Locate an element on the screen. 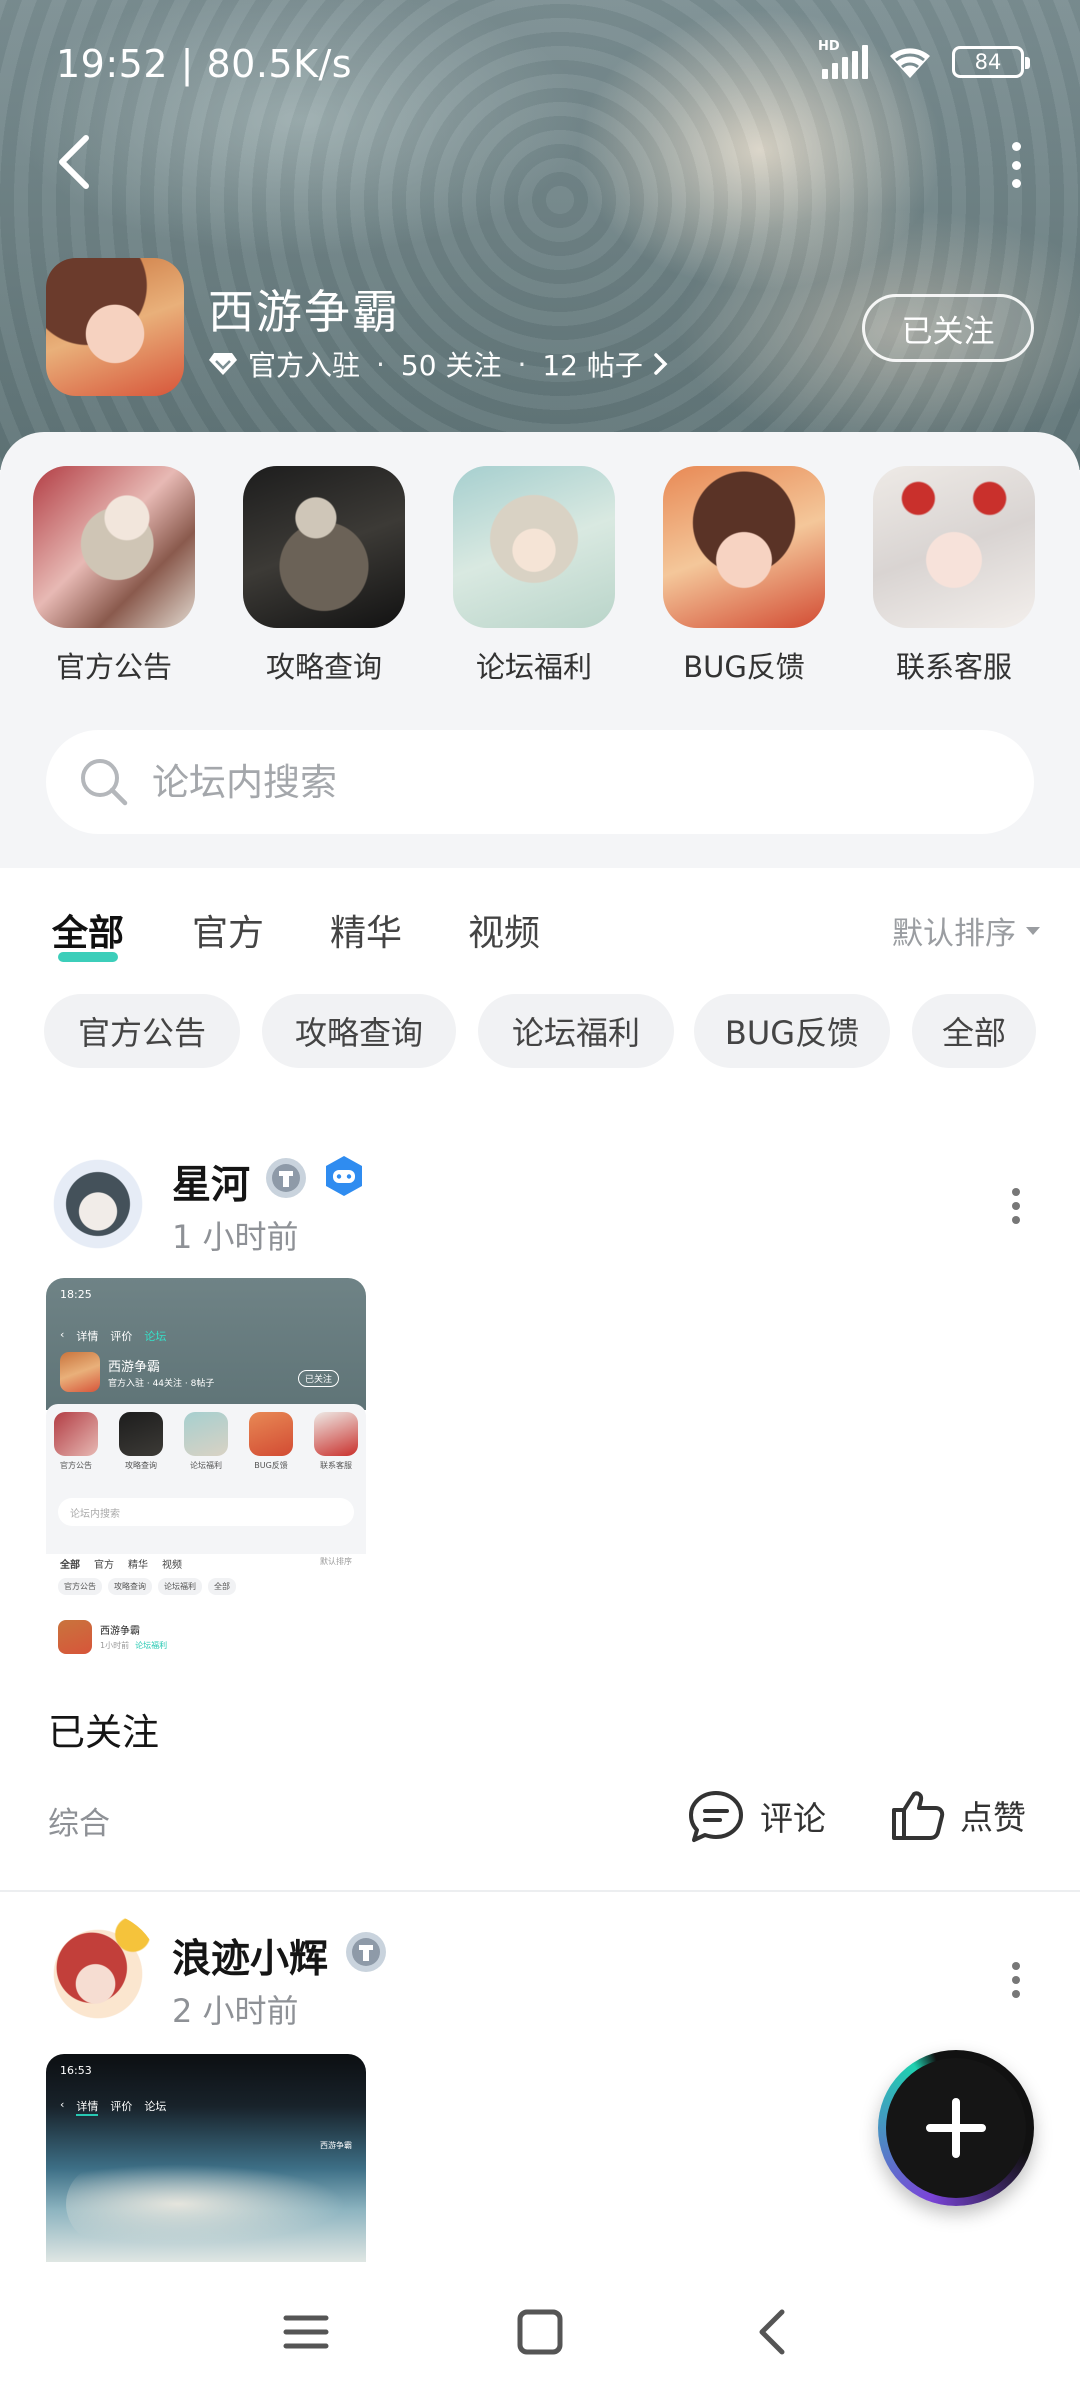 The image size is (1080, 2400). thumb-entry: 联系客服 is located at coordinates (336, 1441).